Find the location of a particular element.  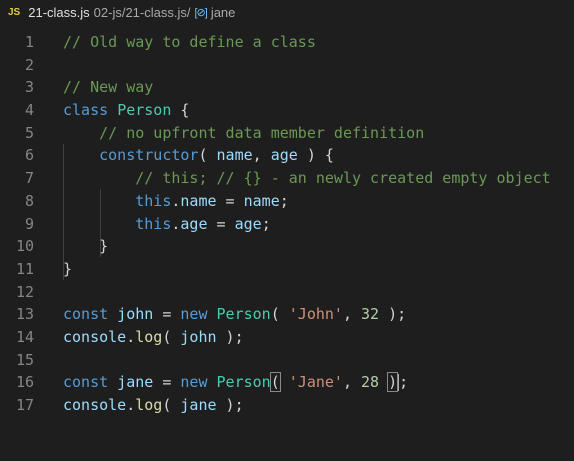

line-number: 17 is located at coordinates (24, 405).